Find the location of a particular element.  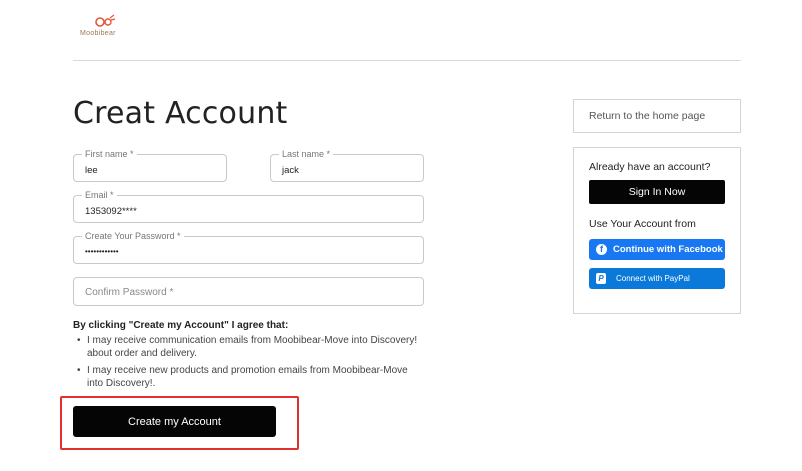

brand-logo: Moobibear is located at coordinates (106, 27).